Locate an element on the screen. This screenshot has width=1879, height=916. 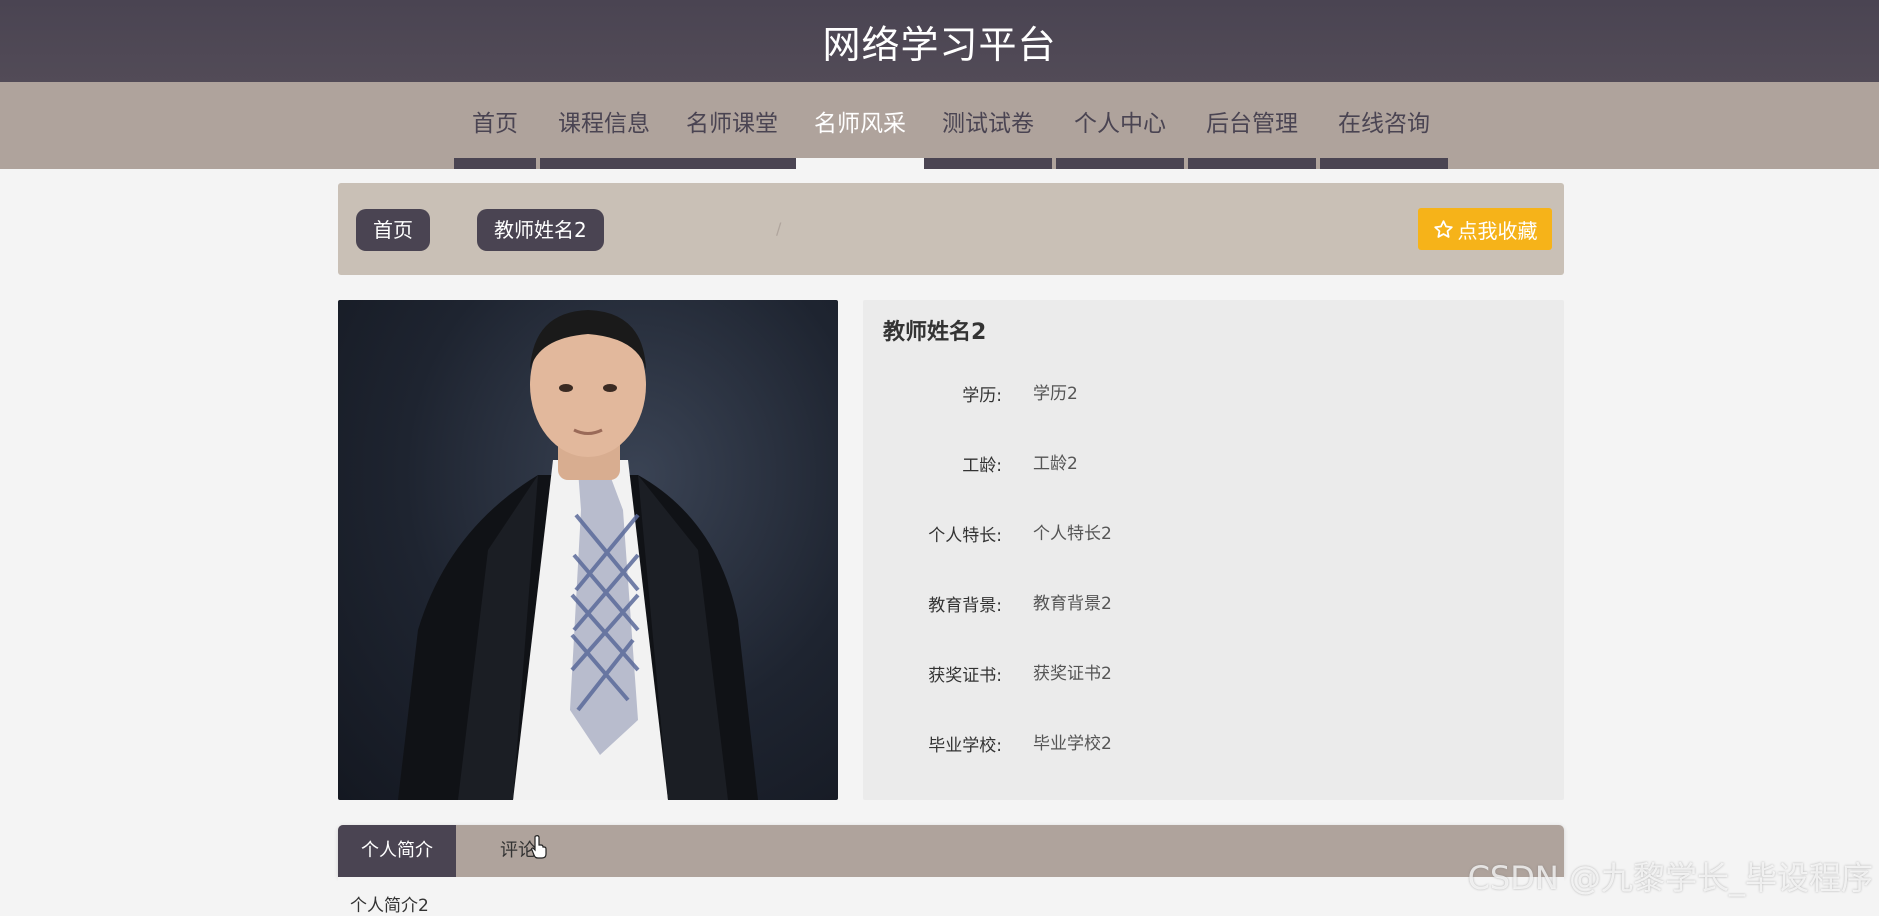
info-row-graduated-school: 毕业学校: 毕业学校2 is located at coordinates (1213, 746).